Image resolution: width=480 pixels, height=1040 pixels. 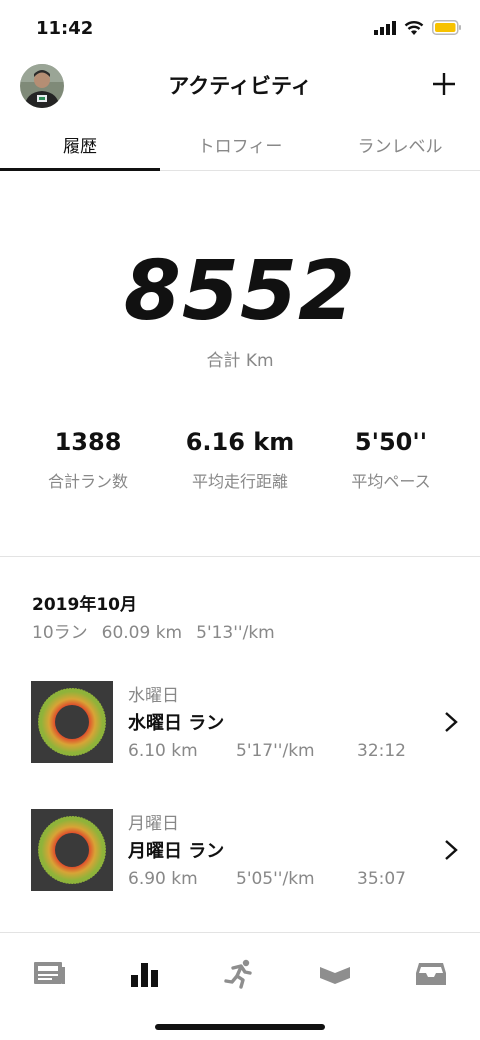 What do you see at coordinates (240, 291) in the screenshot?
I see `total-distance-value: 8552` at bounding box center [240, 291].